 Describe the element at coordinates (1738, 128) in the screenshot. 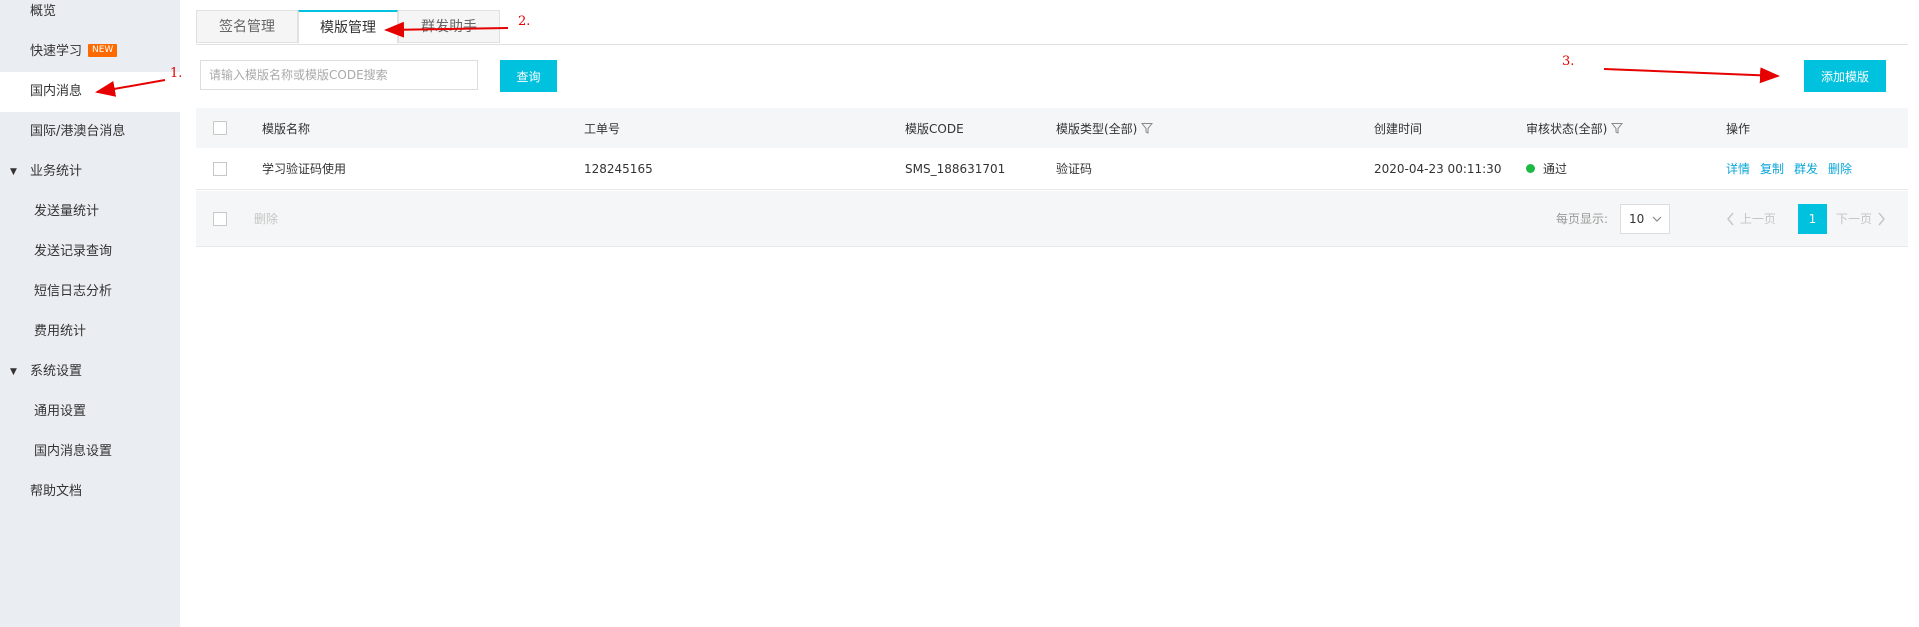

I see `column-header-actions: 操作` at that location.